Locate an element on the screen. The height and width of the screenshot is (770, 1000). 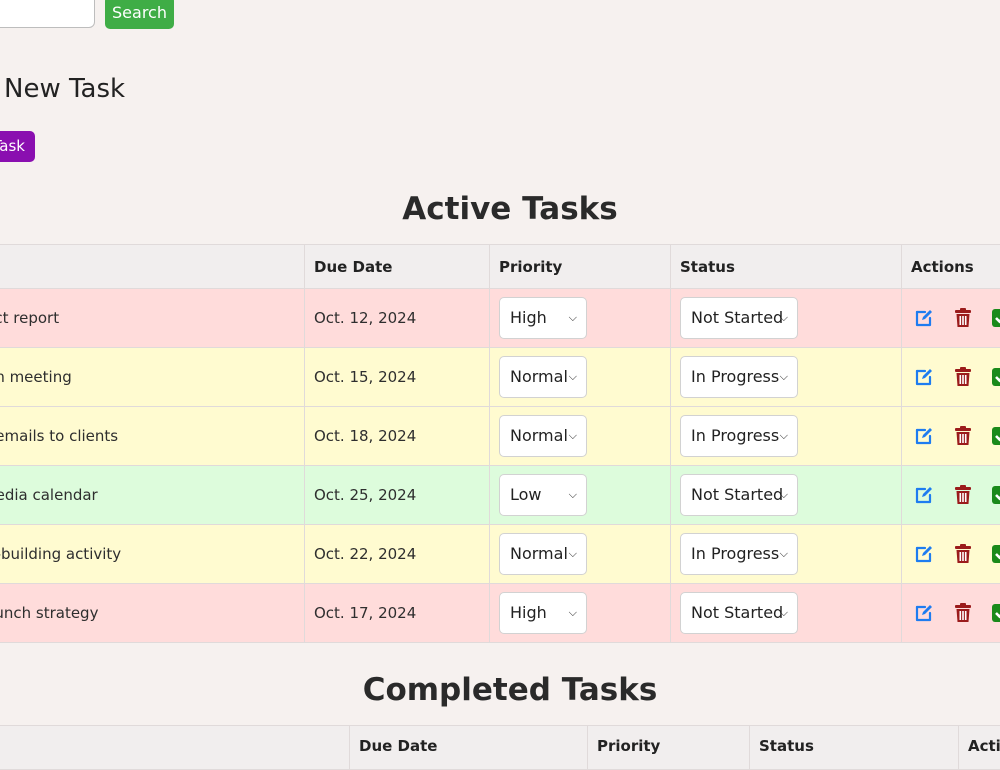
add-task-button: Task is located at coordinates (17, 146).